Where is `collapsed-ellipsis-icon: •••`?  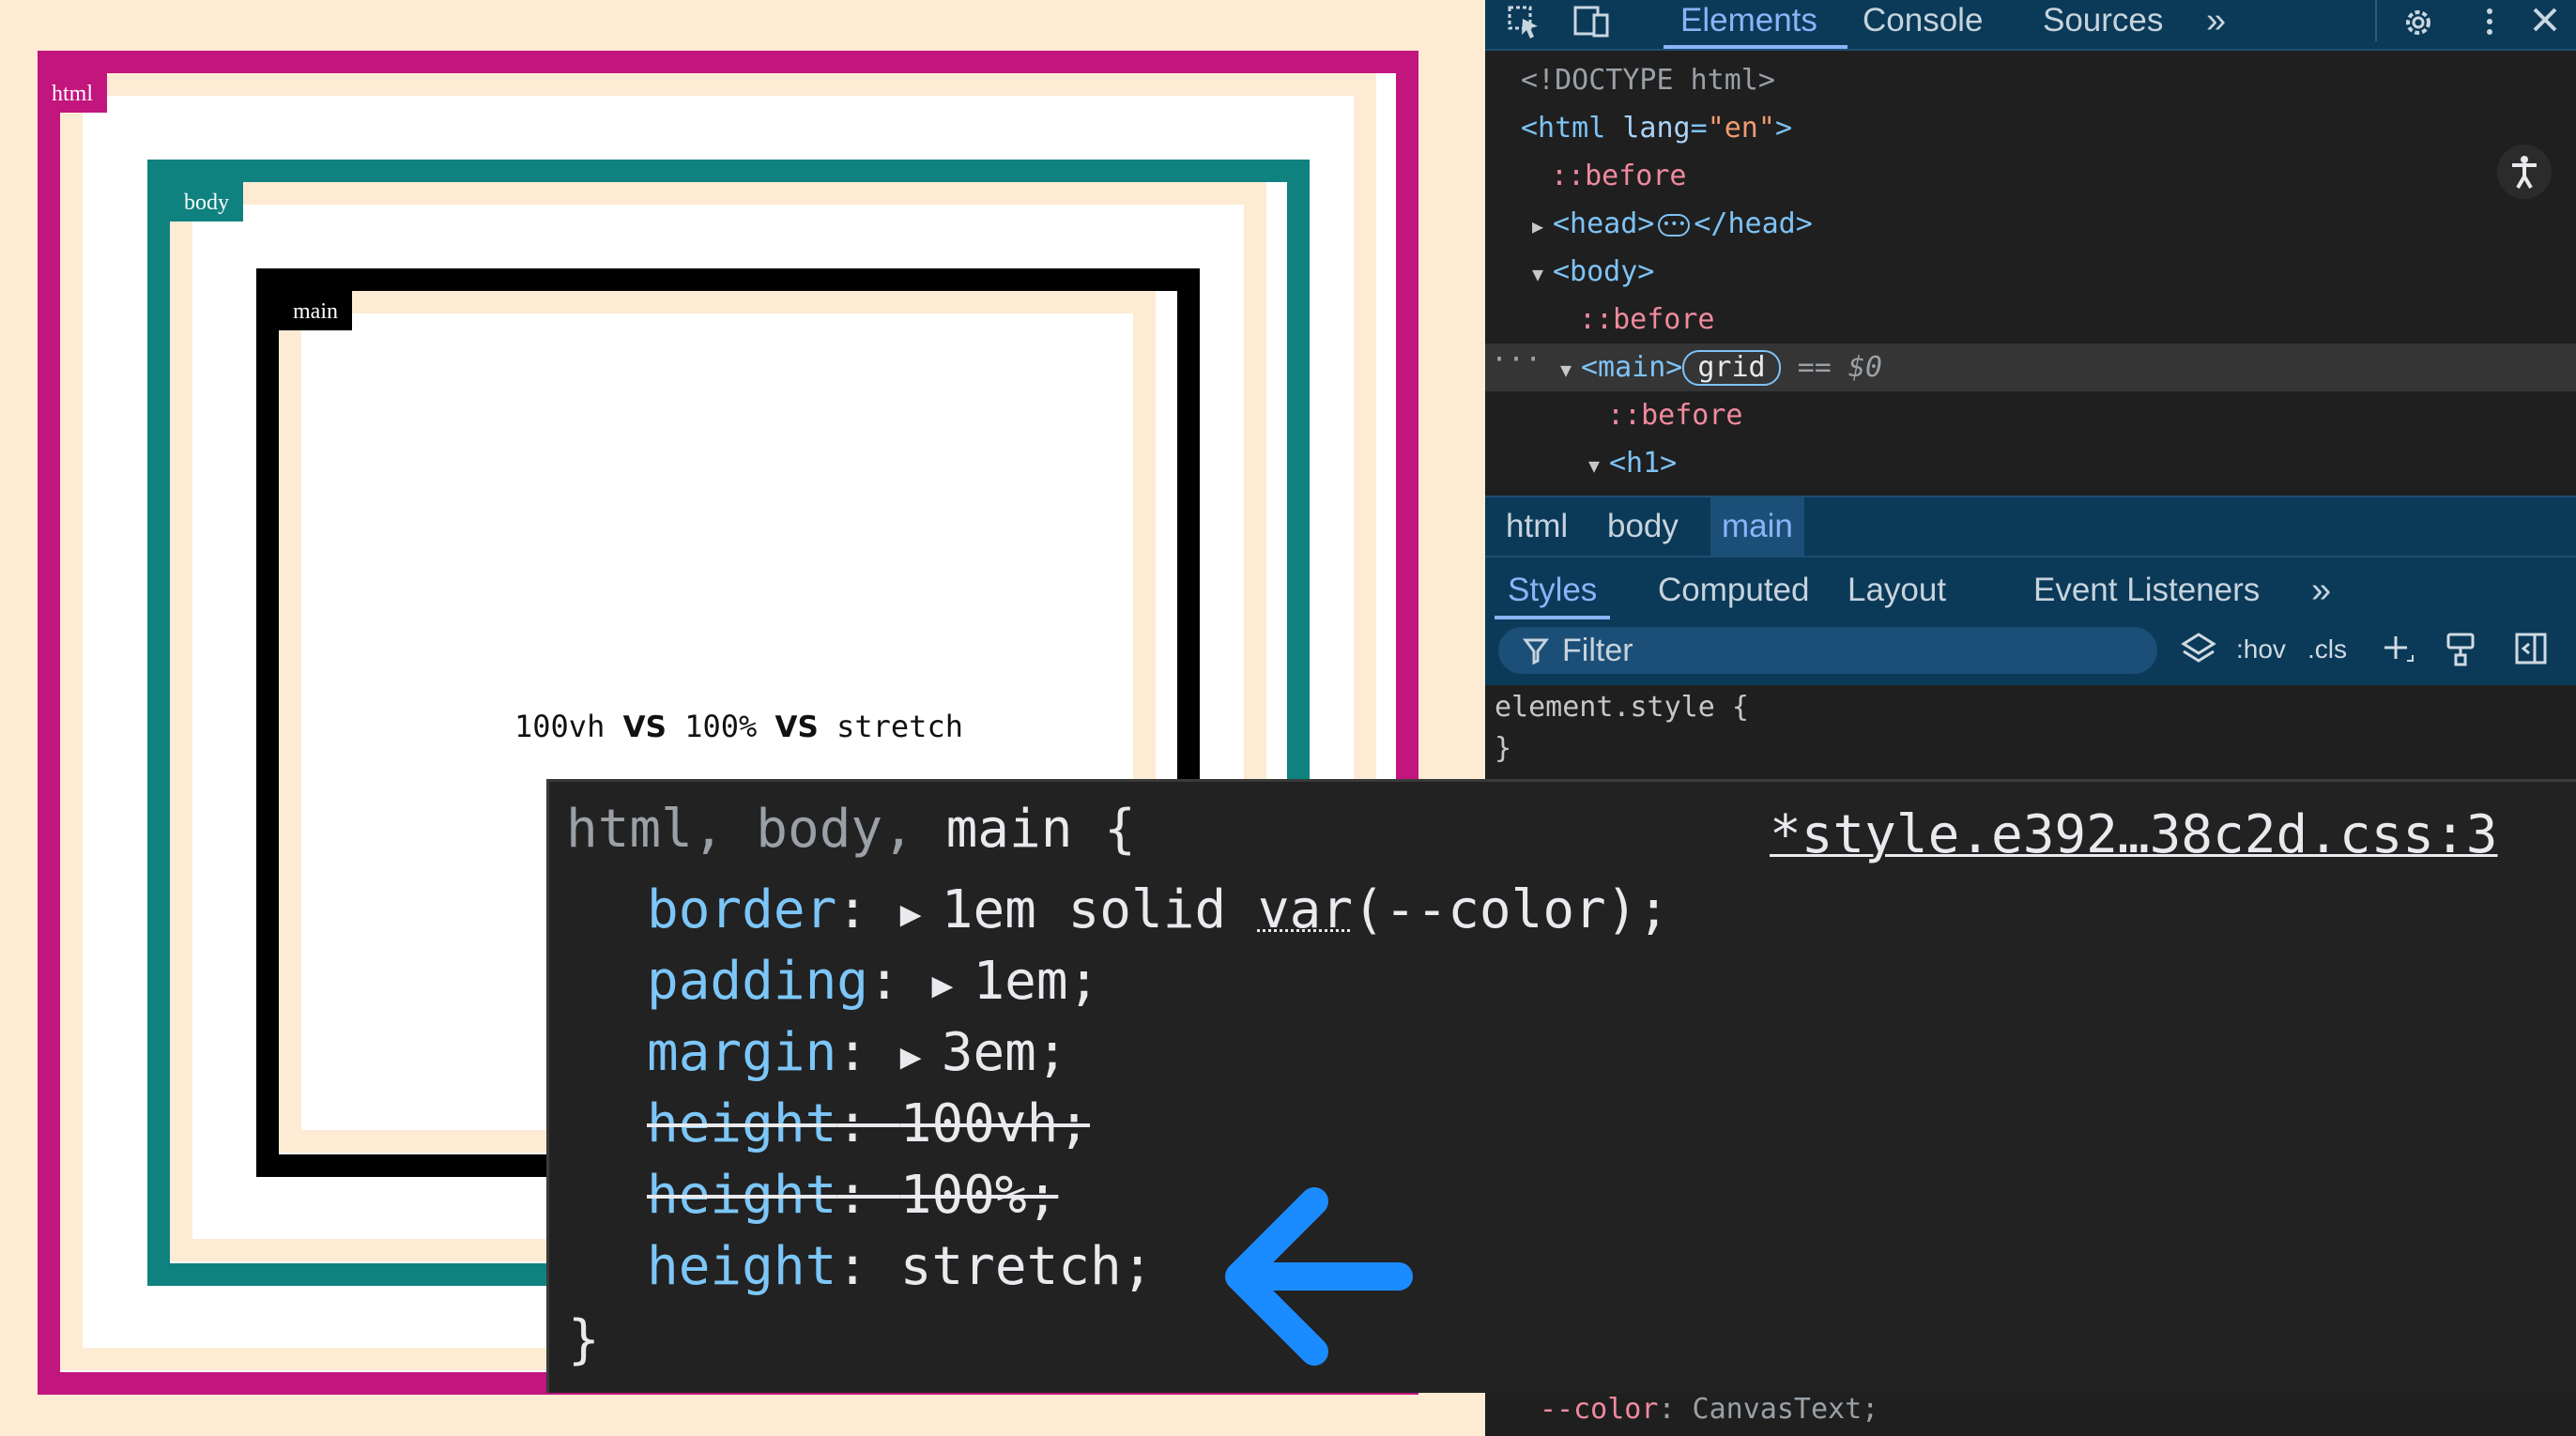 collapsed-ellipsis-icon: ••• is located at coordinates (1675, 225).